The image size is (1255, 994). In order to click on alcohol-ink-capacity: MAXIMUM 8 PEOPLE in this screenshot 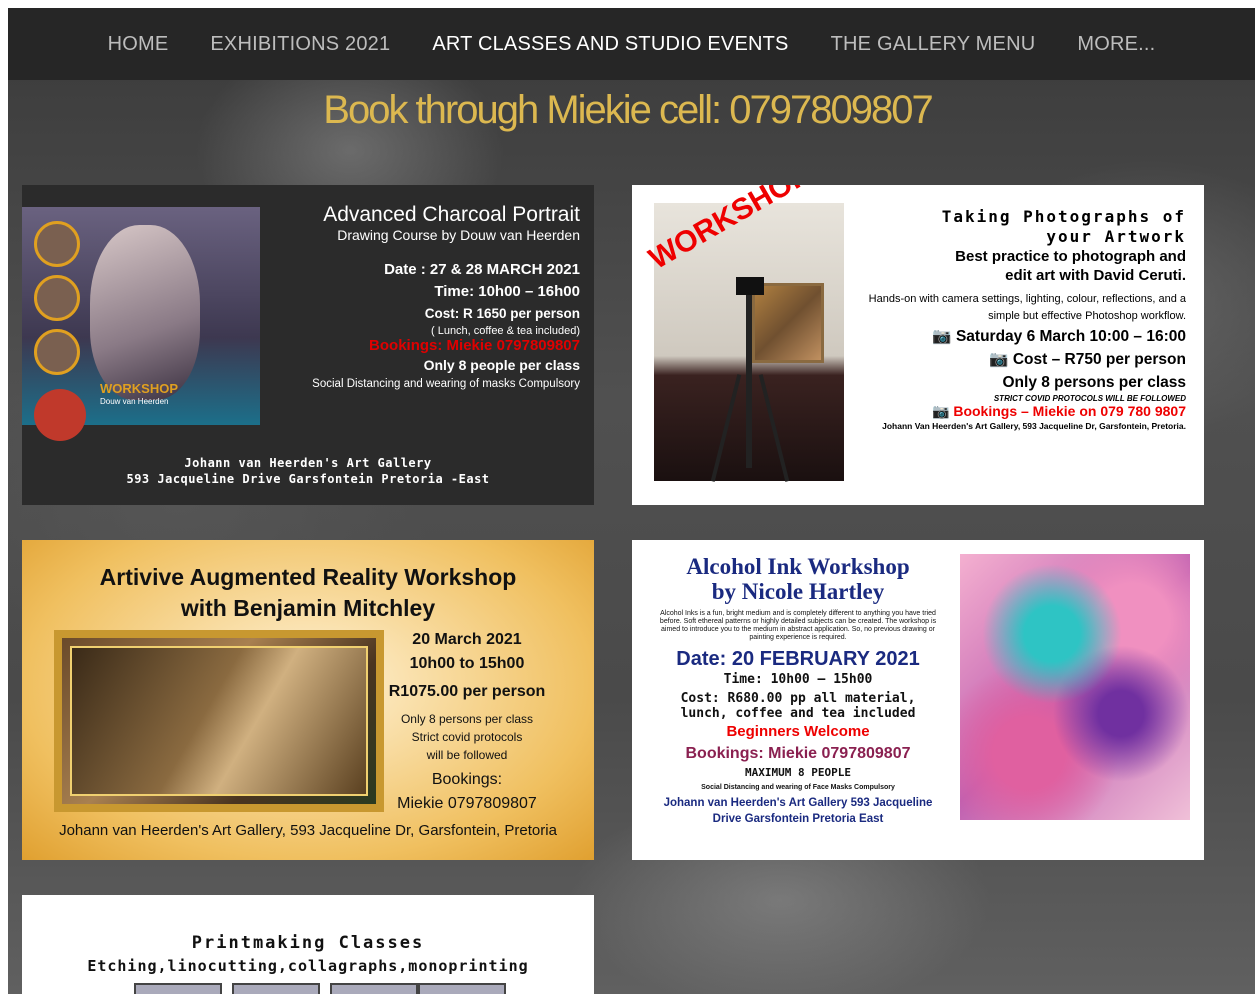, I will do `click(798, 772)`.